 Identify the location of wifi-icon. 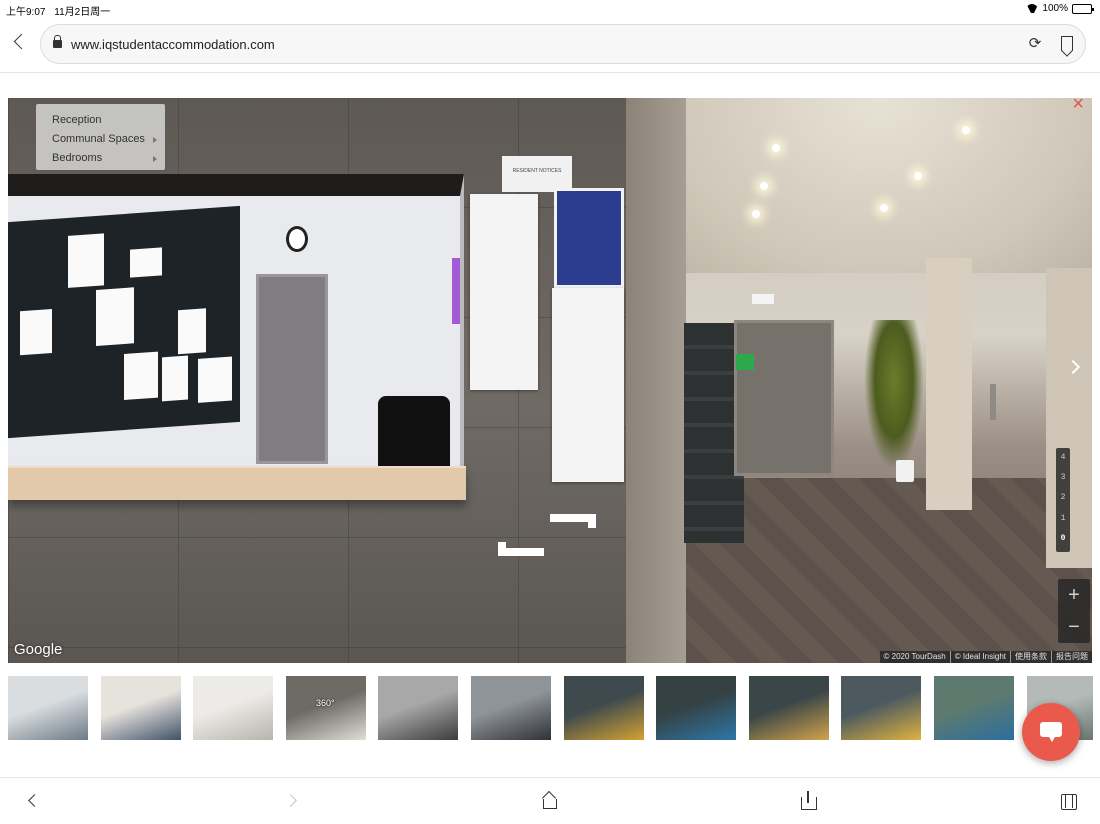
(1032, 8).